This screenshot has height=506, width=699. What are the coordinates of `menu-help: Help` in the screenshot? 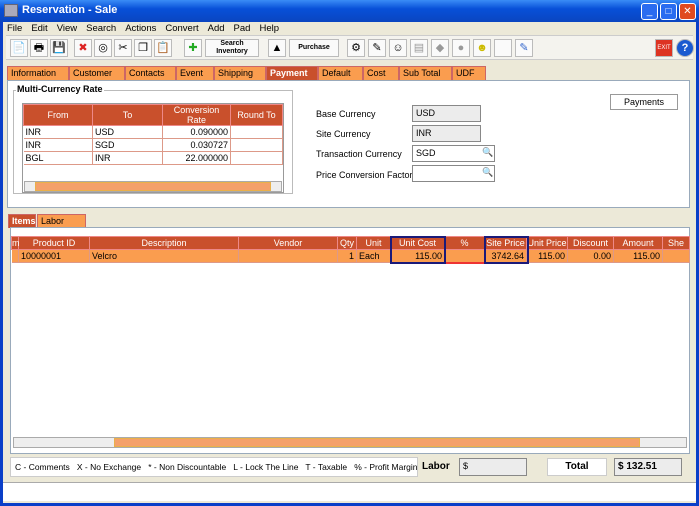 It's located at (269, 28).